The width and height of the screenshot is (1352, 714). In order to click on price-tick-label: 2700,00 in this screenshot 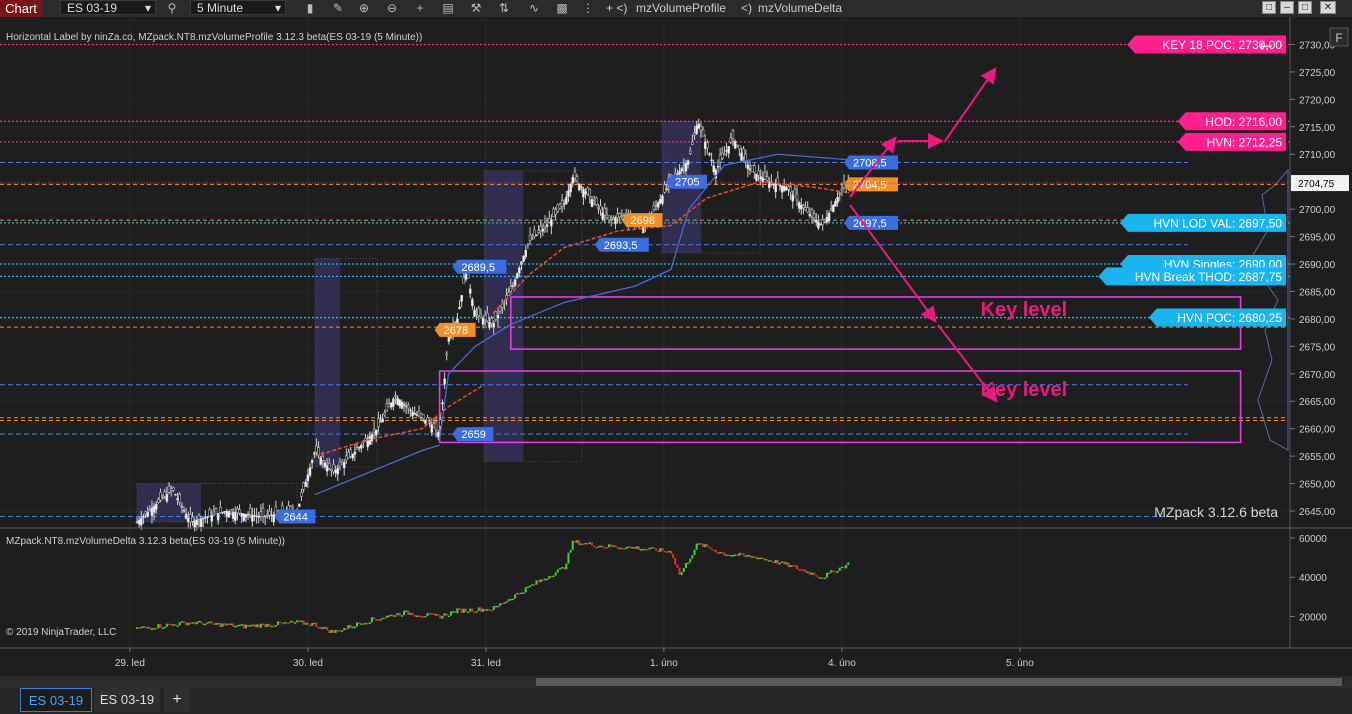, I will do `click(1317, 210)`.